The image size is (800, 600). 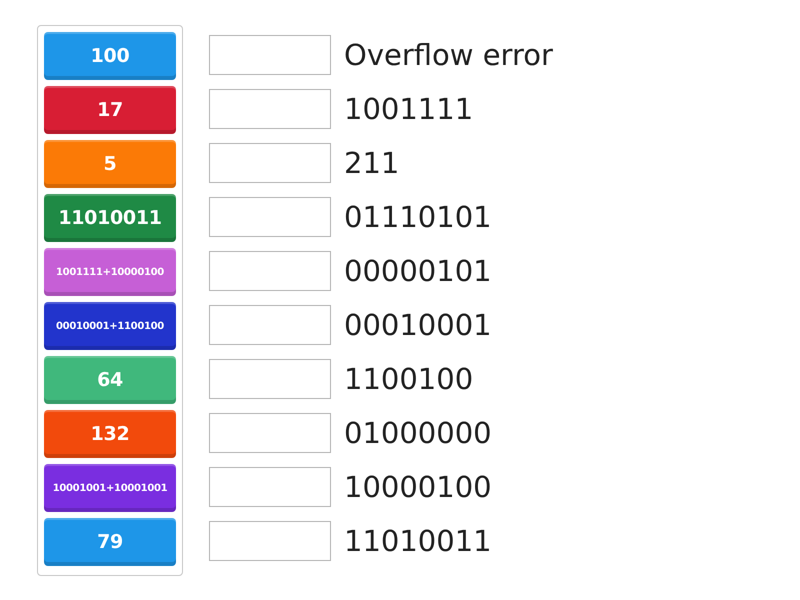 I want to click on target-label: 00010001, so click(x=418, y=325).